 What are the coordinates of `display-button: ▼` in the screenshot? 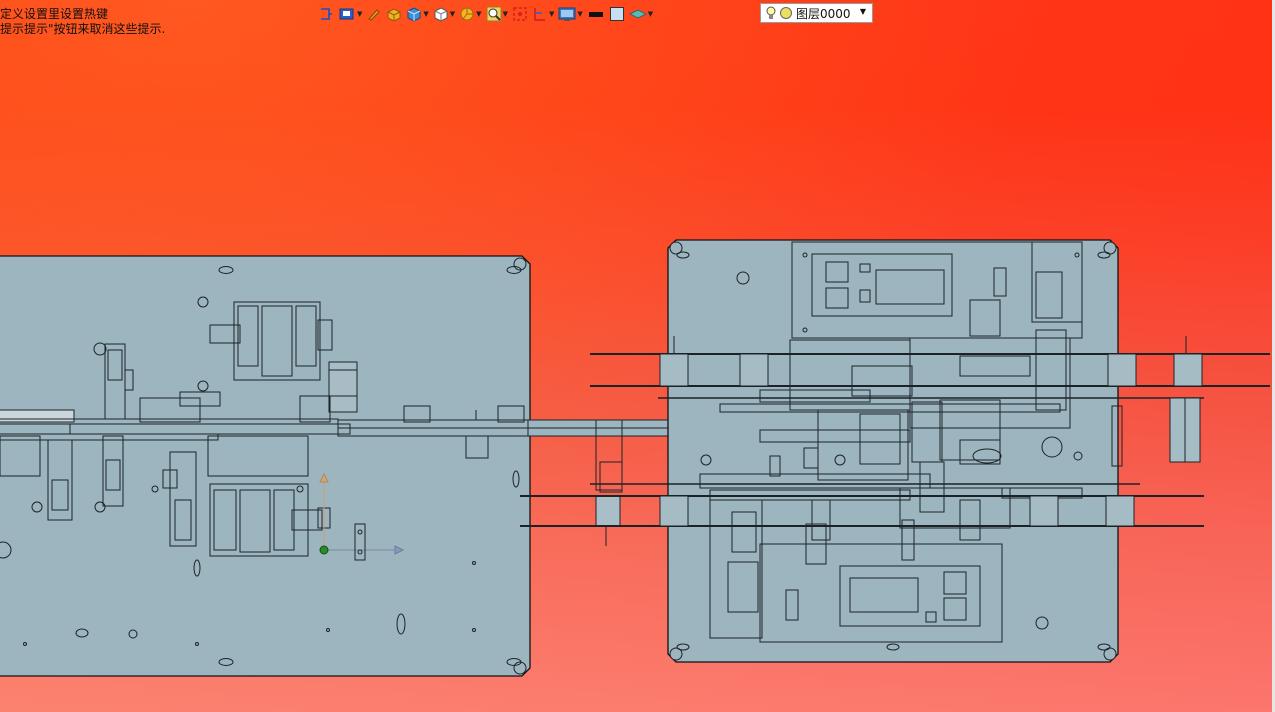 It's located at (570, 14).